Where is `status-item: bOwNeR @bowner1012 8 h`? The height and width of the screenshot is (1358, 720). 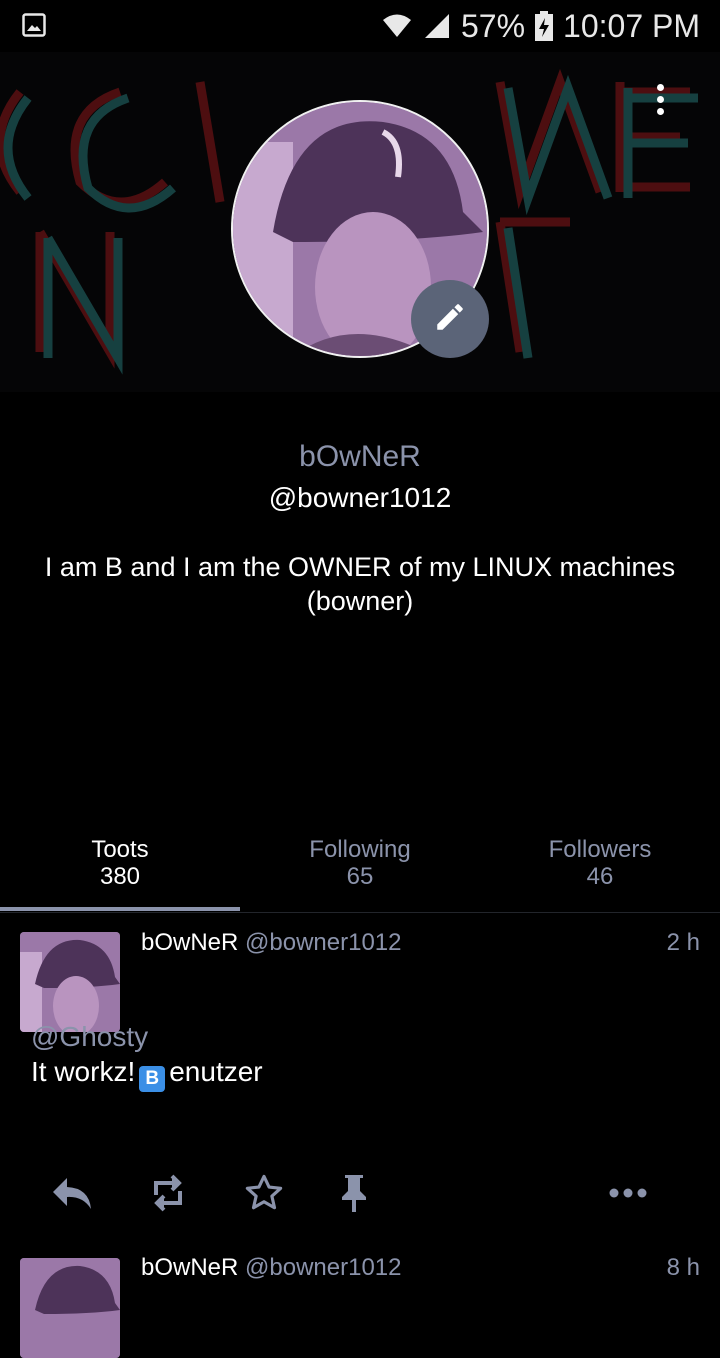
status-item: bOwNeR @bowner1012 8 h is located at coordinates (360, 1299).